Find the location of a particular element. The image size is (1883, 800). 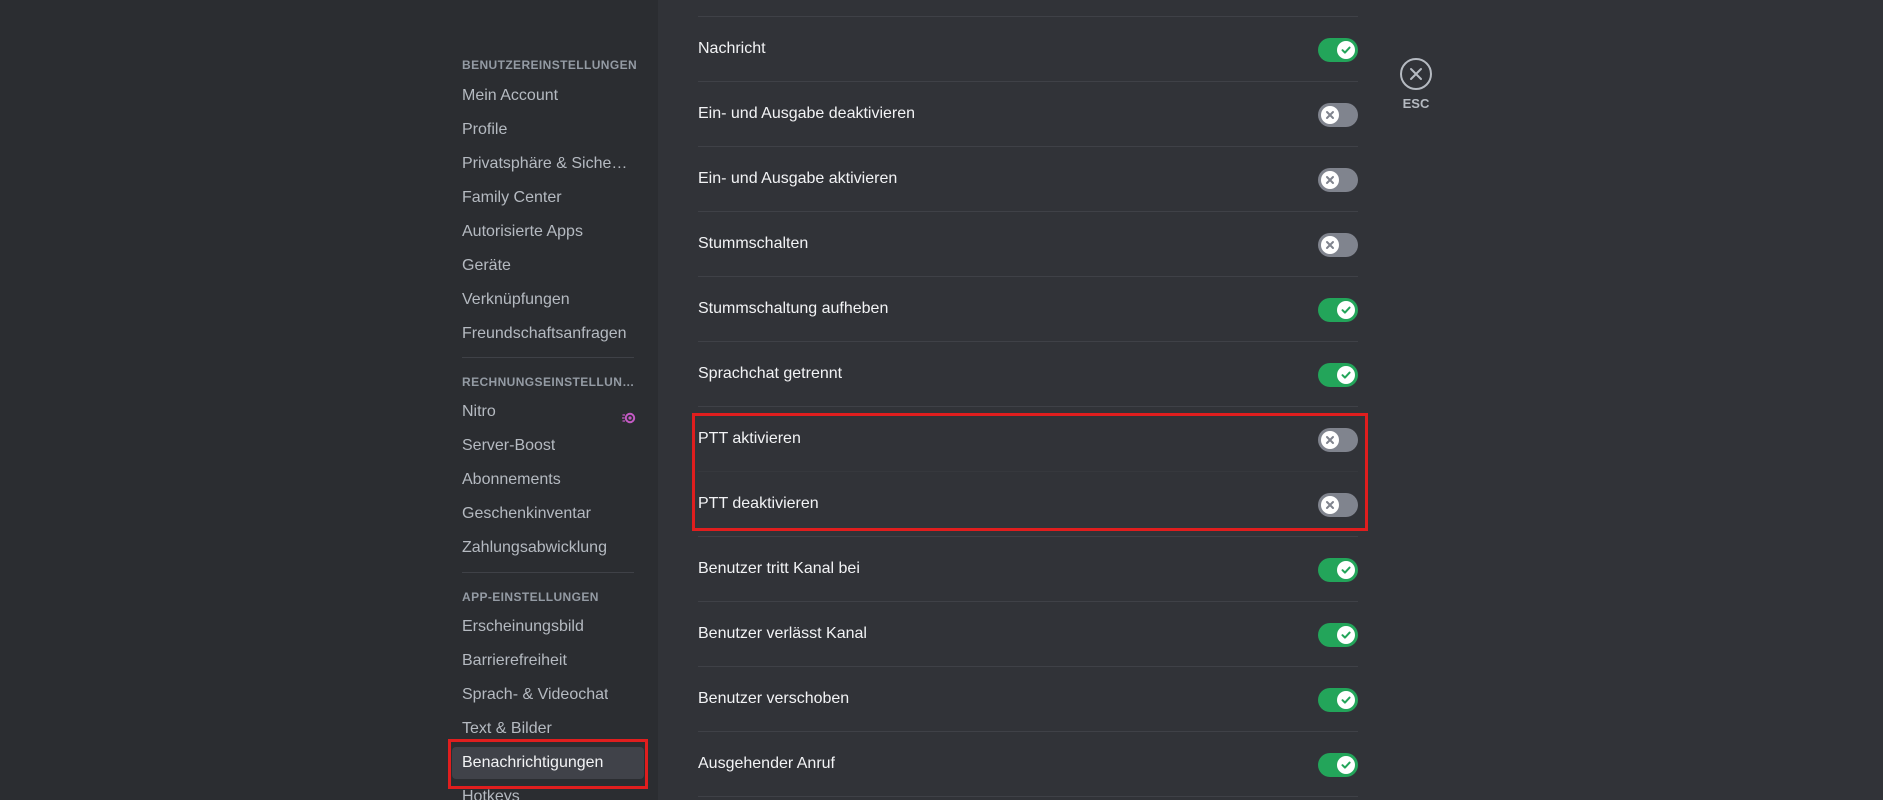

section-header: Benutzereinstellungen is located at coordinates (550, 65).